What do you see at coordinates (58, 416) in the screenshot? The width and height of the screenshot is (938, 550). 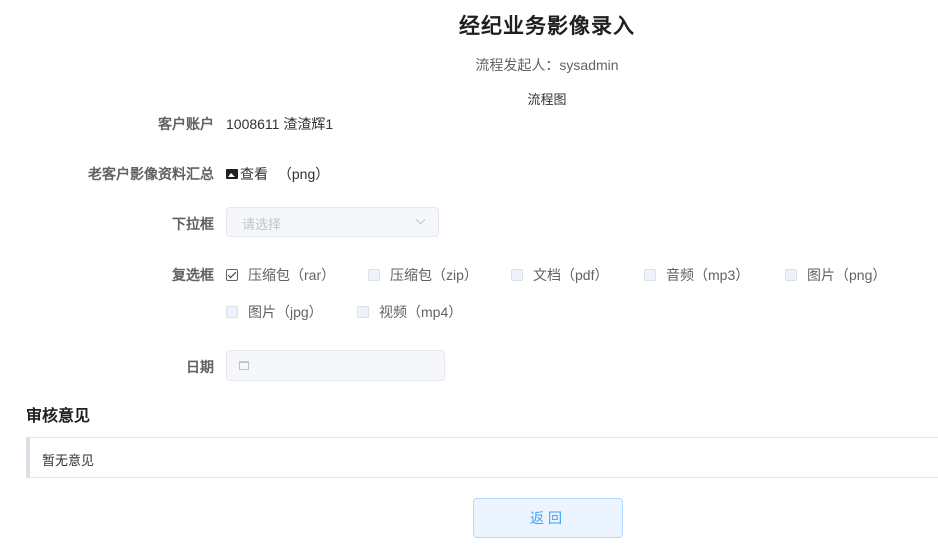 I see `review-section-title: 审核意见` at bounding box center [58, 416].